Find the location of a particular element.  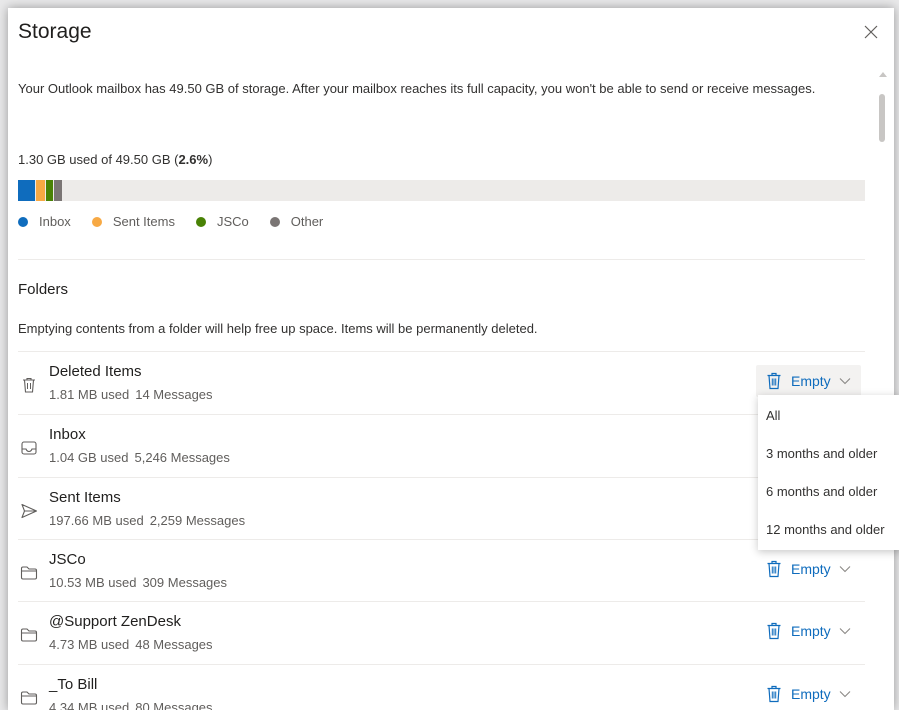

empty-button-support-zendesk: Empty is located at coordinates (808, 631).